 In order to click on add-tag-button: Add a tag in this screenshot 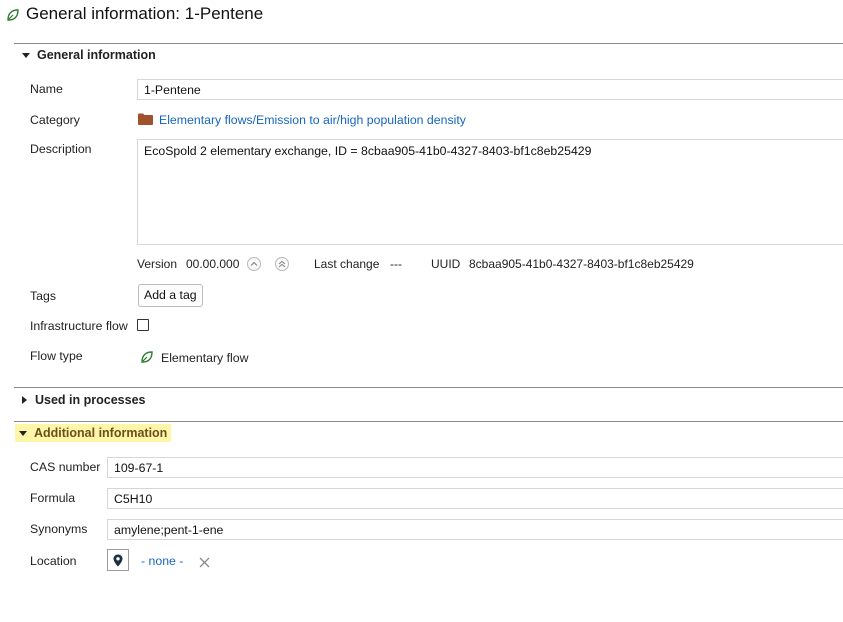, I will do `click(170, 295)`.